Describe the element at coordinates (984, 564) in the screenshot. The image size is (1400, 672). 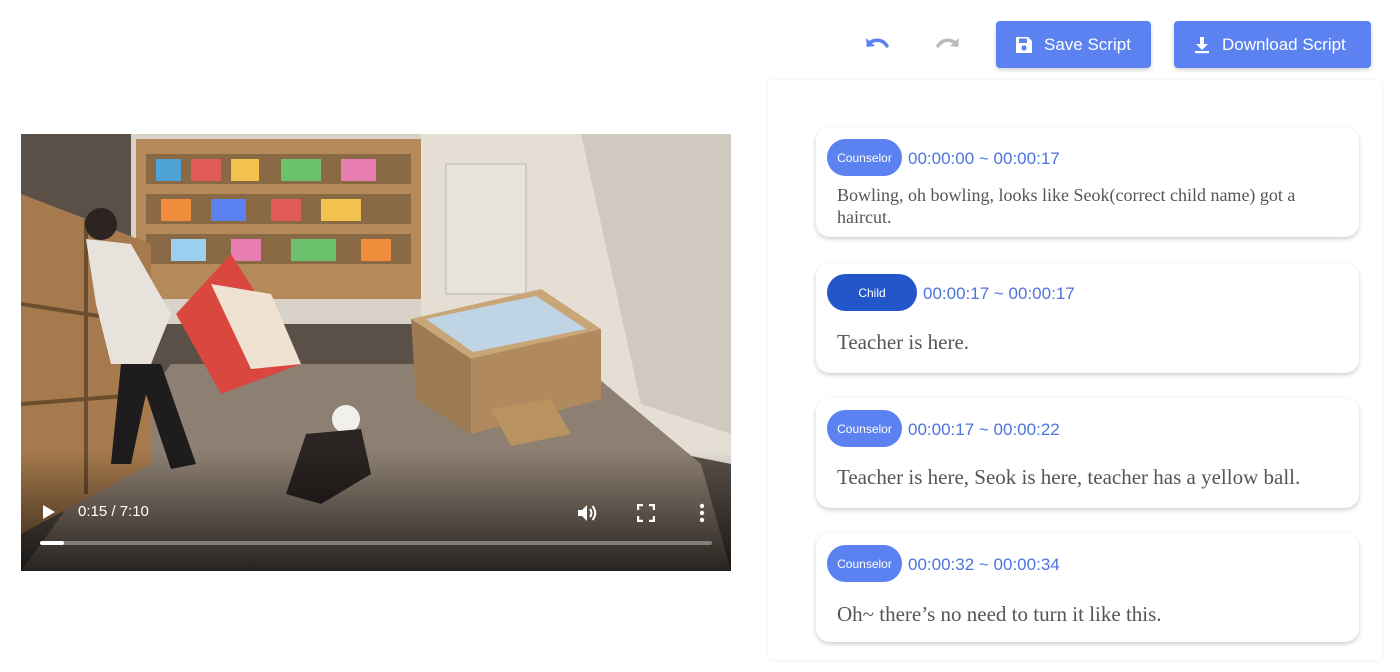
I see `timestamp: 00:00:32 ~ 00:00:34` at that location.